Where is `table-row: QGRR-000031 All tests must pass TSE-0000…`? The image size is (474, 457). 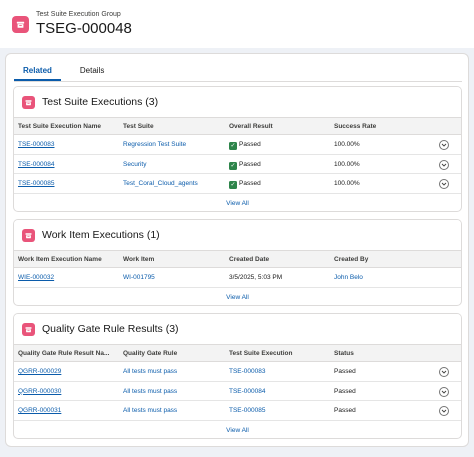 table-row: QGRR-000031 All tests must pass TSE-0000… is located at coordinates (237, 411).